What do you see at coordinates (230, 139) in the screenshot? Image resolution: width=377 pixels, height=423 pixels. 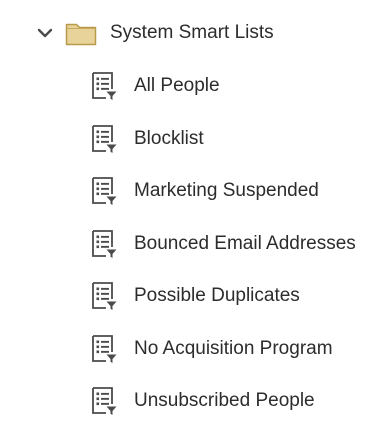 I see `smart-list-item-blocklist: Blocklist` at bounding box center [230, 139].